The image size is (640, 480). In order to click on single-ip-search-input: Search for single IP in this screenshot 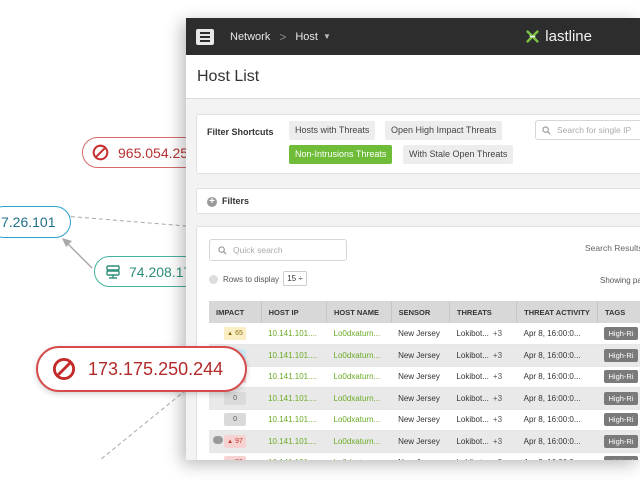, I will do `click(587, 130)`.